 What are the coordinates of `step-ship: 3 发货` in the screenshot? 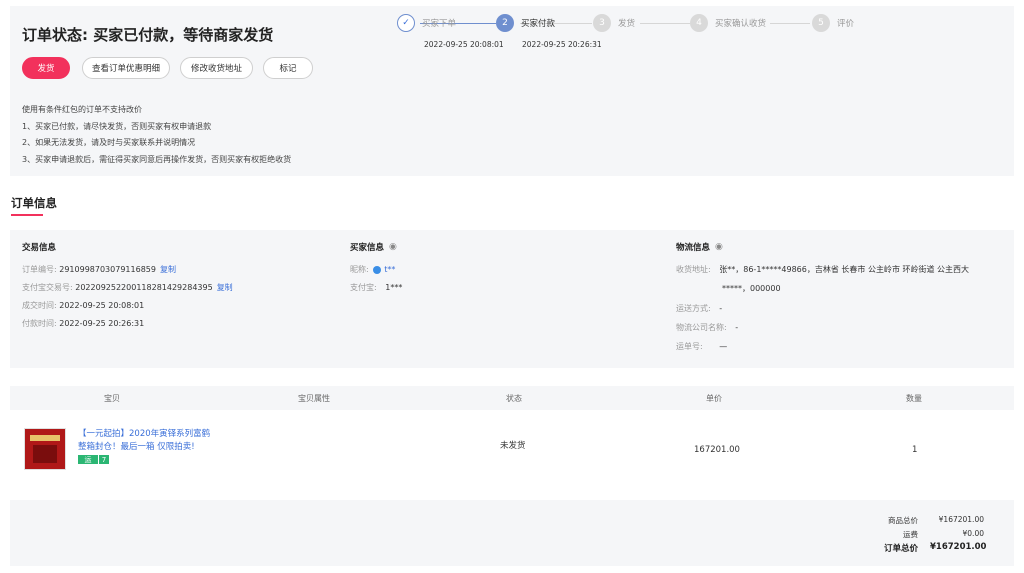 It's located at (614, 23).